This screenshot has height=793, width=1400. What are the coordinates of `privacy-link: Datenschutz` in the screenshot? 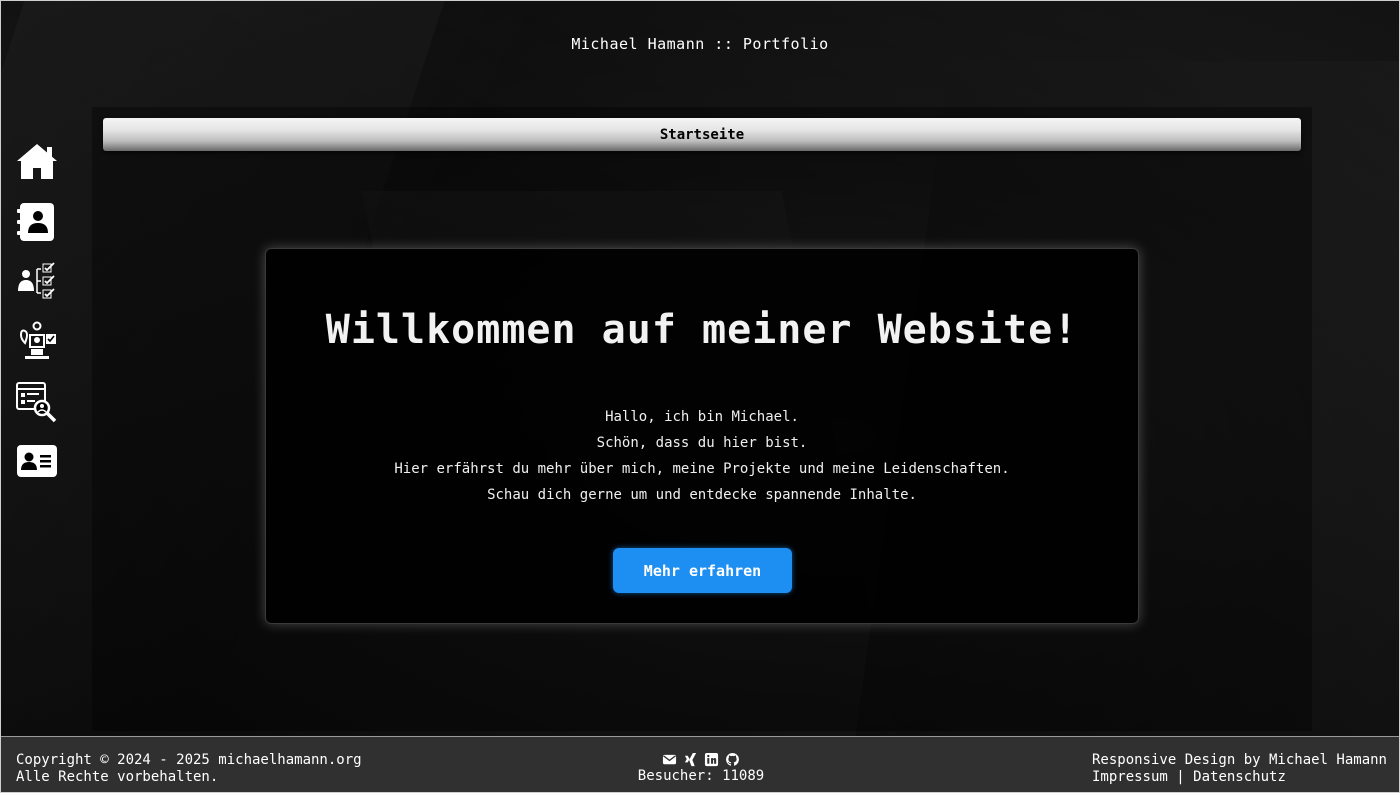 It's located at (1239, 777).